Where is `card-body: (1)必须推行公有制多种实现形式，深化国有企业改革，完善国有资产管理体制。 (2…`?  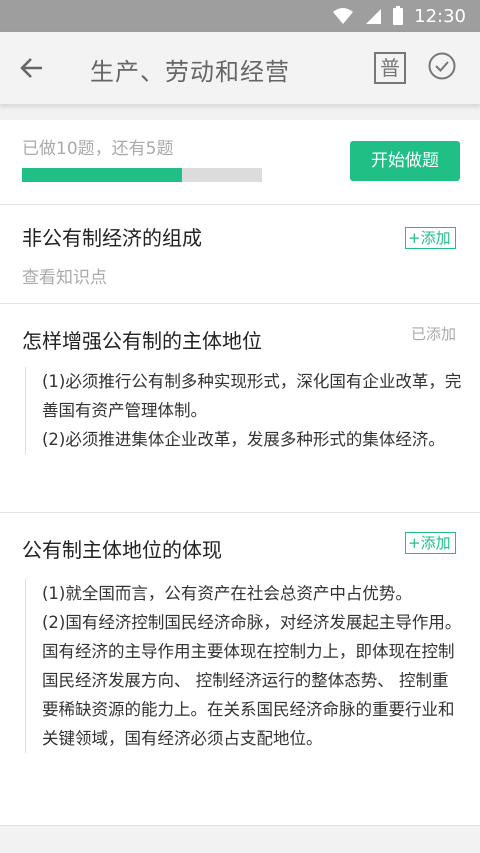
card-body: (1)必须推行公有制多种实现形式，深化国有企业改革，完善国有资产管理体制。 (2… is located at coordinates (243, 410).